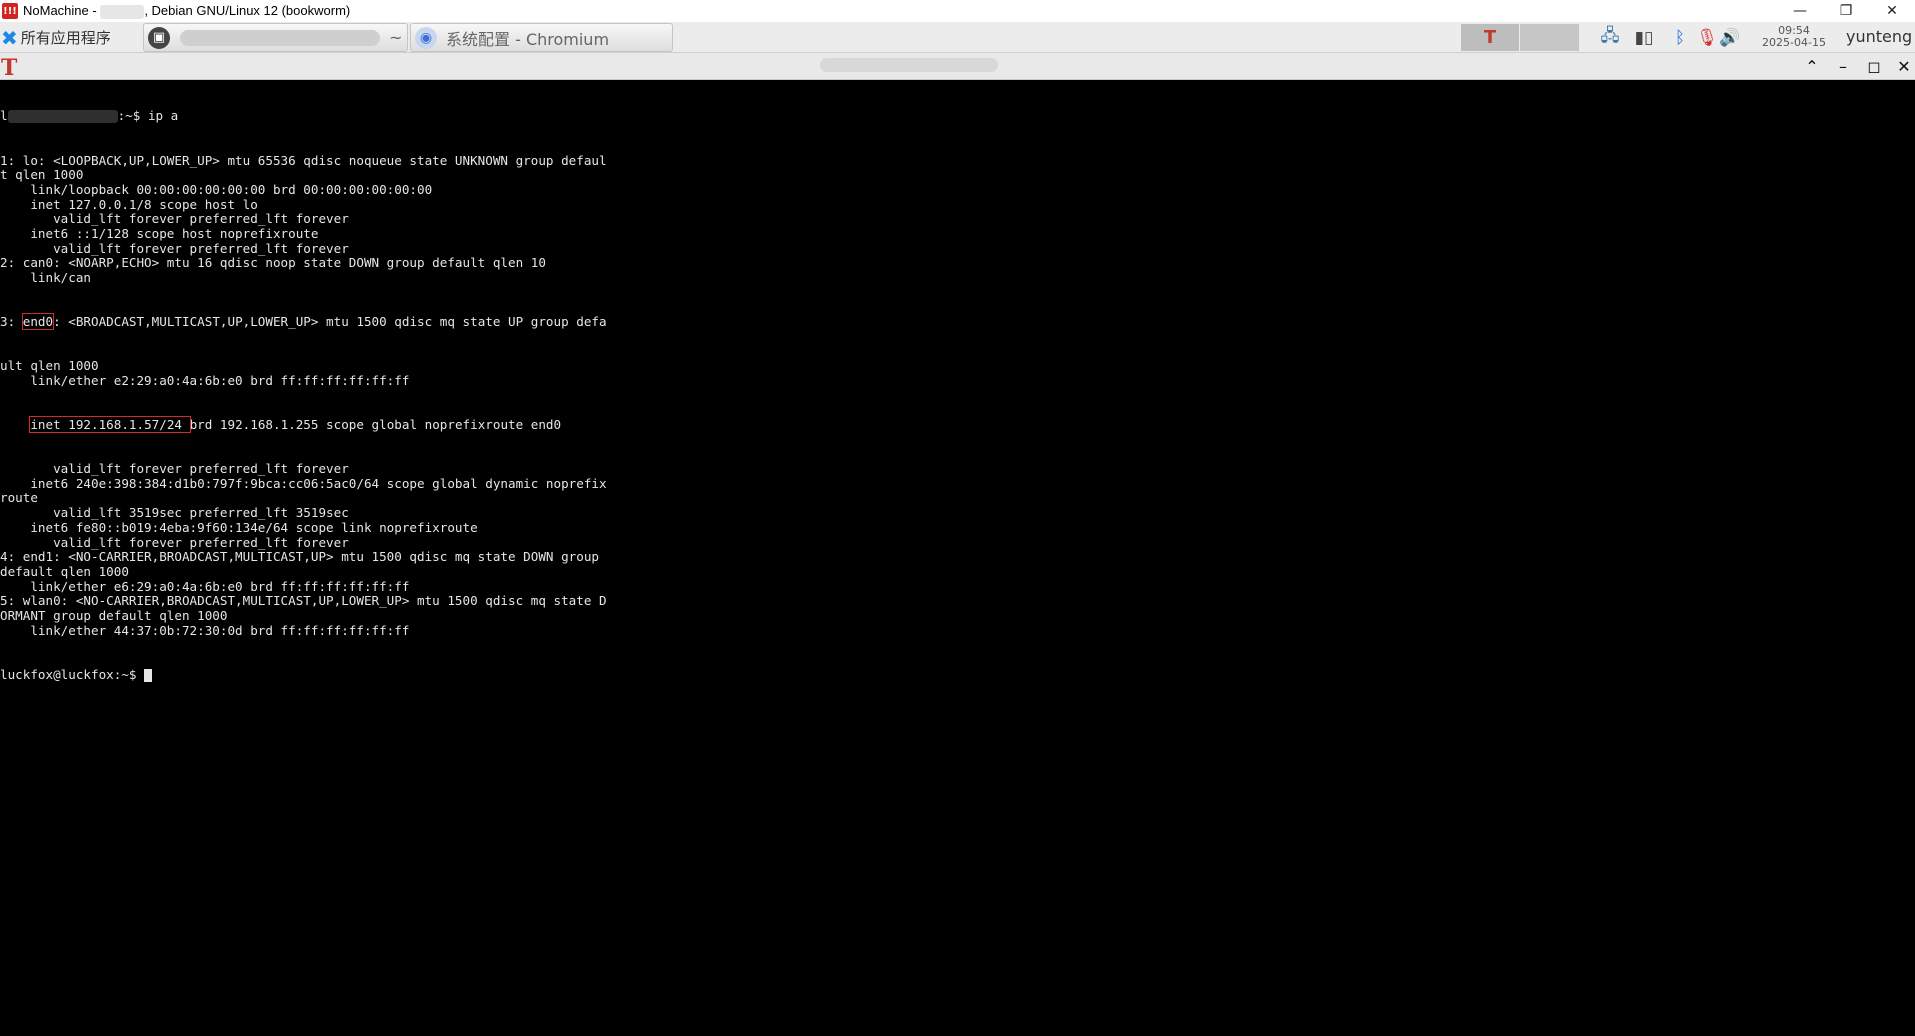 Image resolution: width=1915 pixels, height=1036 pixels. I want to click on signal-icon: ▮▯, so click(1644, 37).